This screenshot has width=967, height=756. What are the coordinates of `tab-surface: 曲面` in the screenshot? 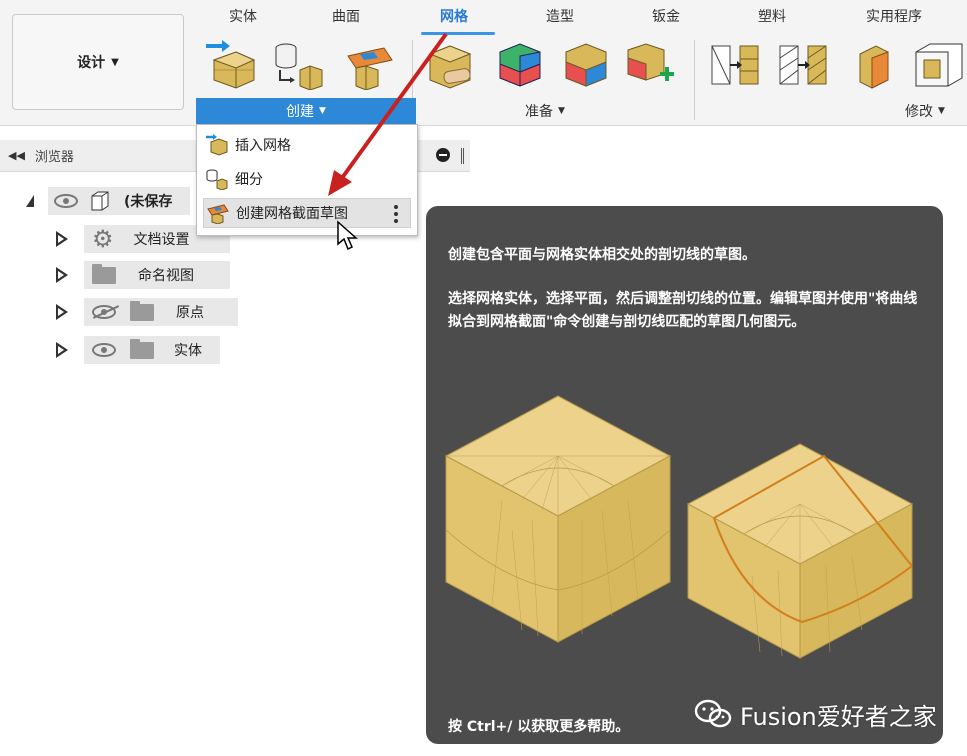 It's located at (346, 16).